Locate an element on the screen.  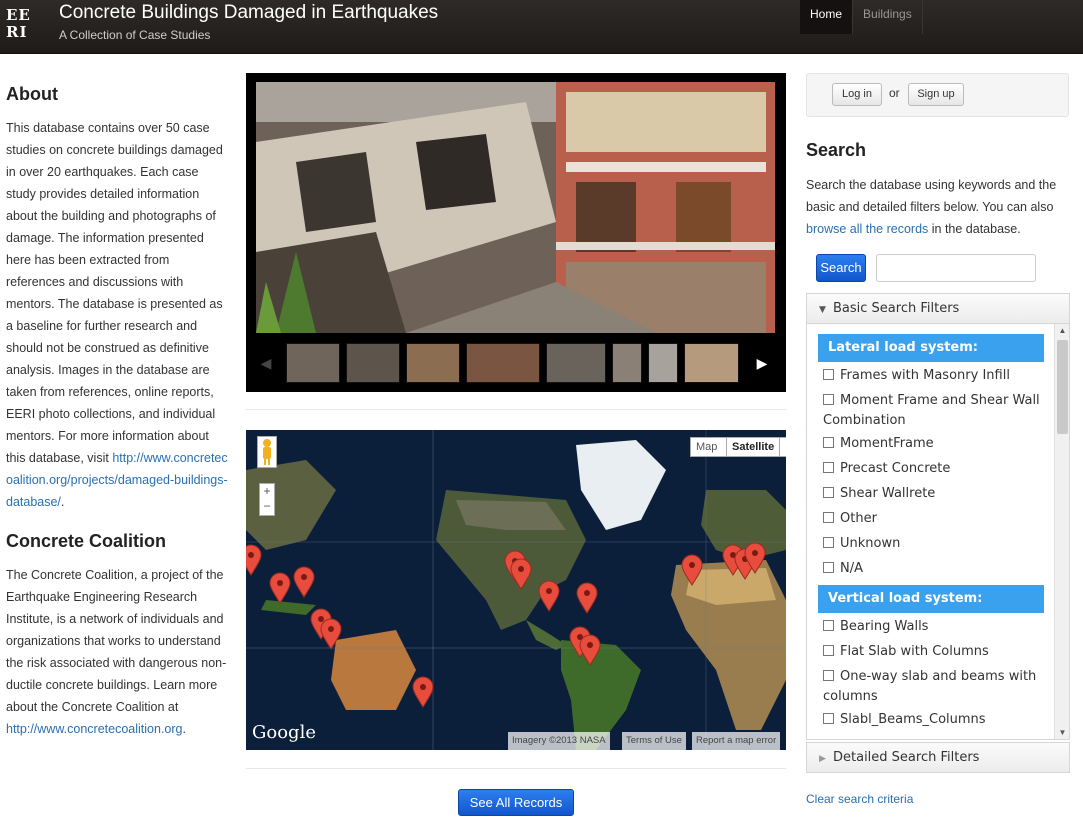
map-imagery-credit: Imagery ©2013 NASA is located at coordinates (559, 741).